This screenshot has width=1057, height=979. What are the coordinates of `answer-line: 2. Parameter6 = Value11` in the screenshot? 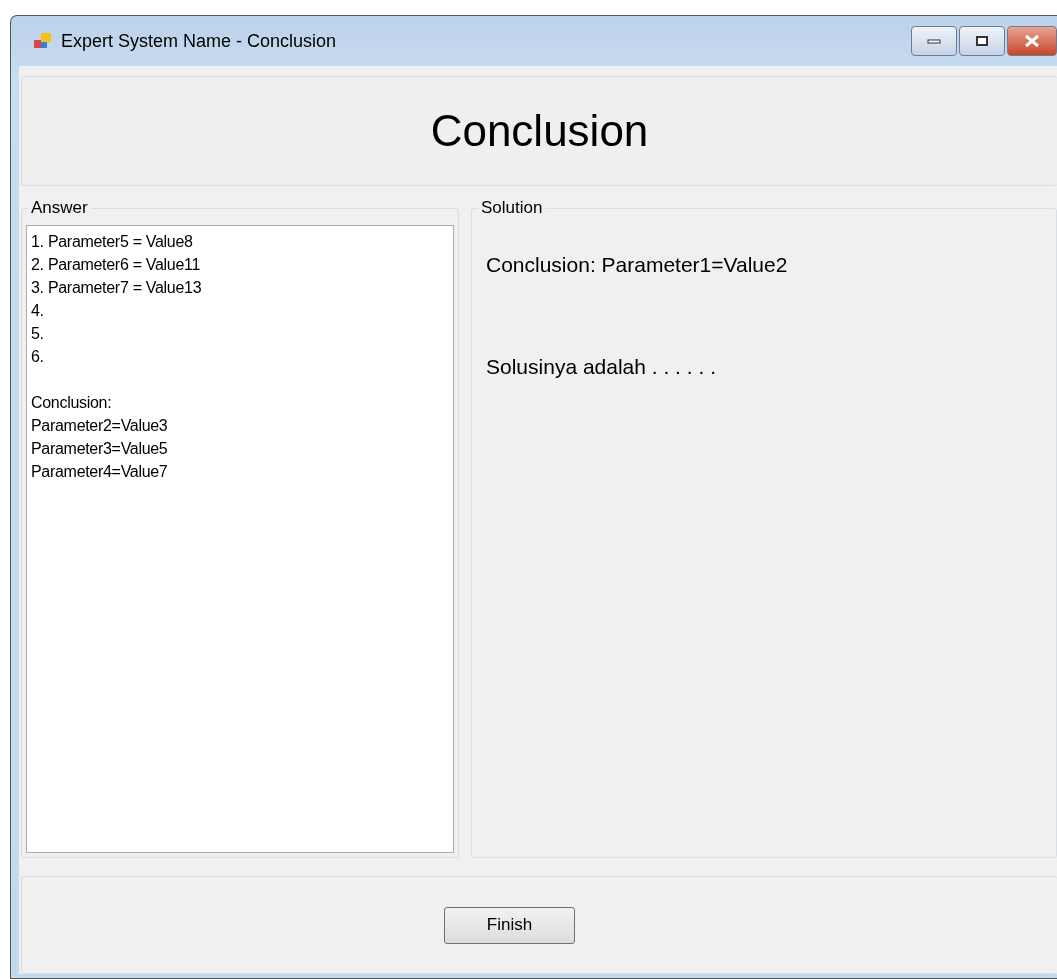 It's located at (116, 265).